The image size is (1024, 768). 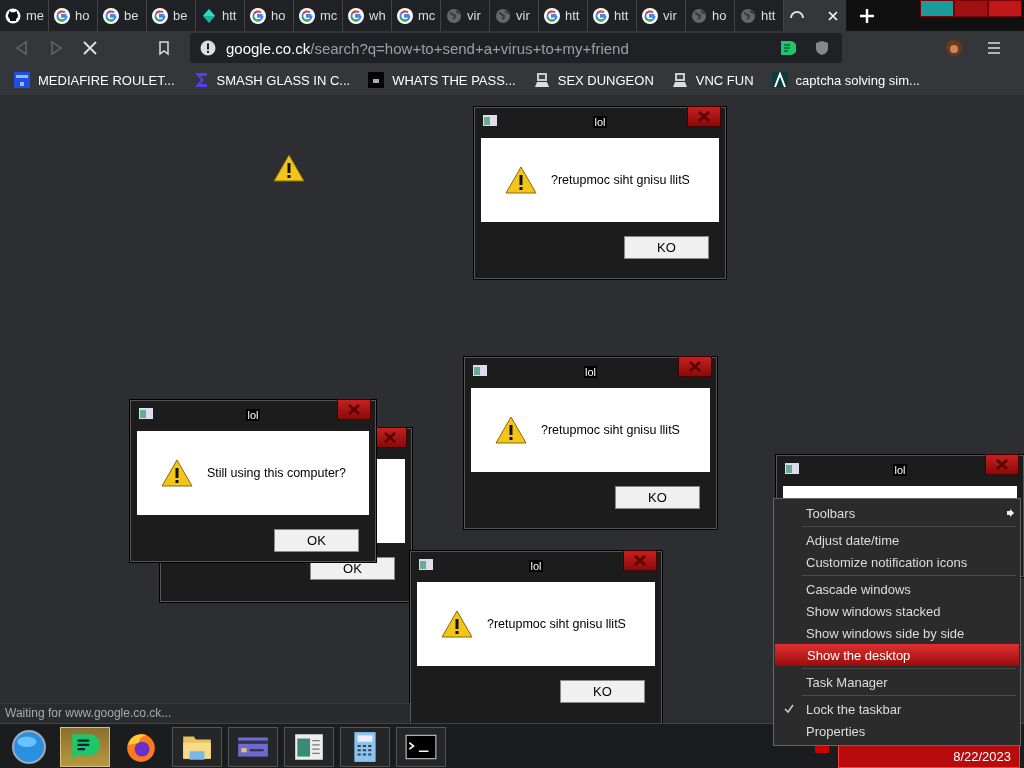 I want to click on submenu-arrow-icon, so click(x=1010, y=513).